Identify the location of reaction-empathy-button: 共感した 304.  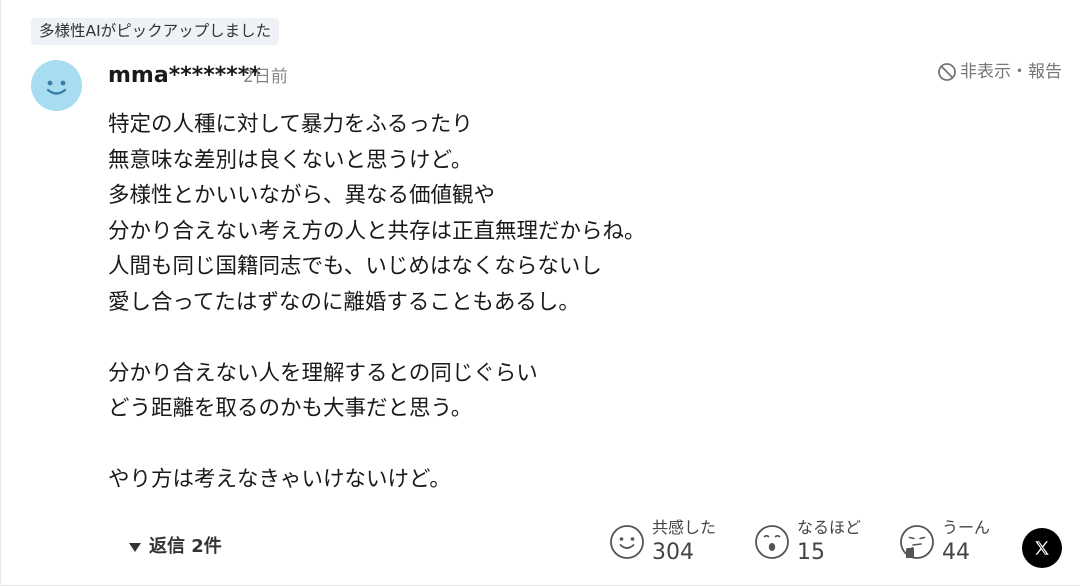
(662, 542).